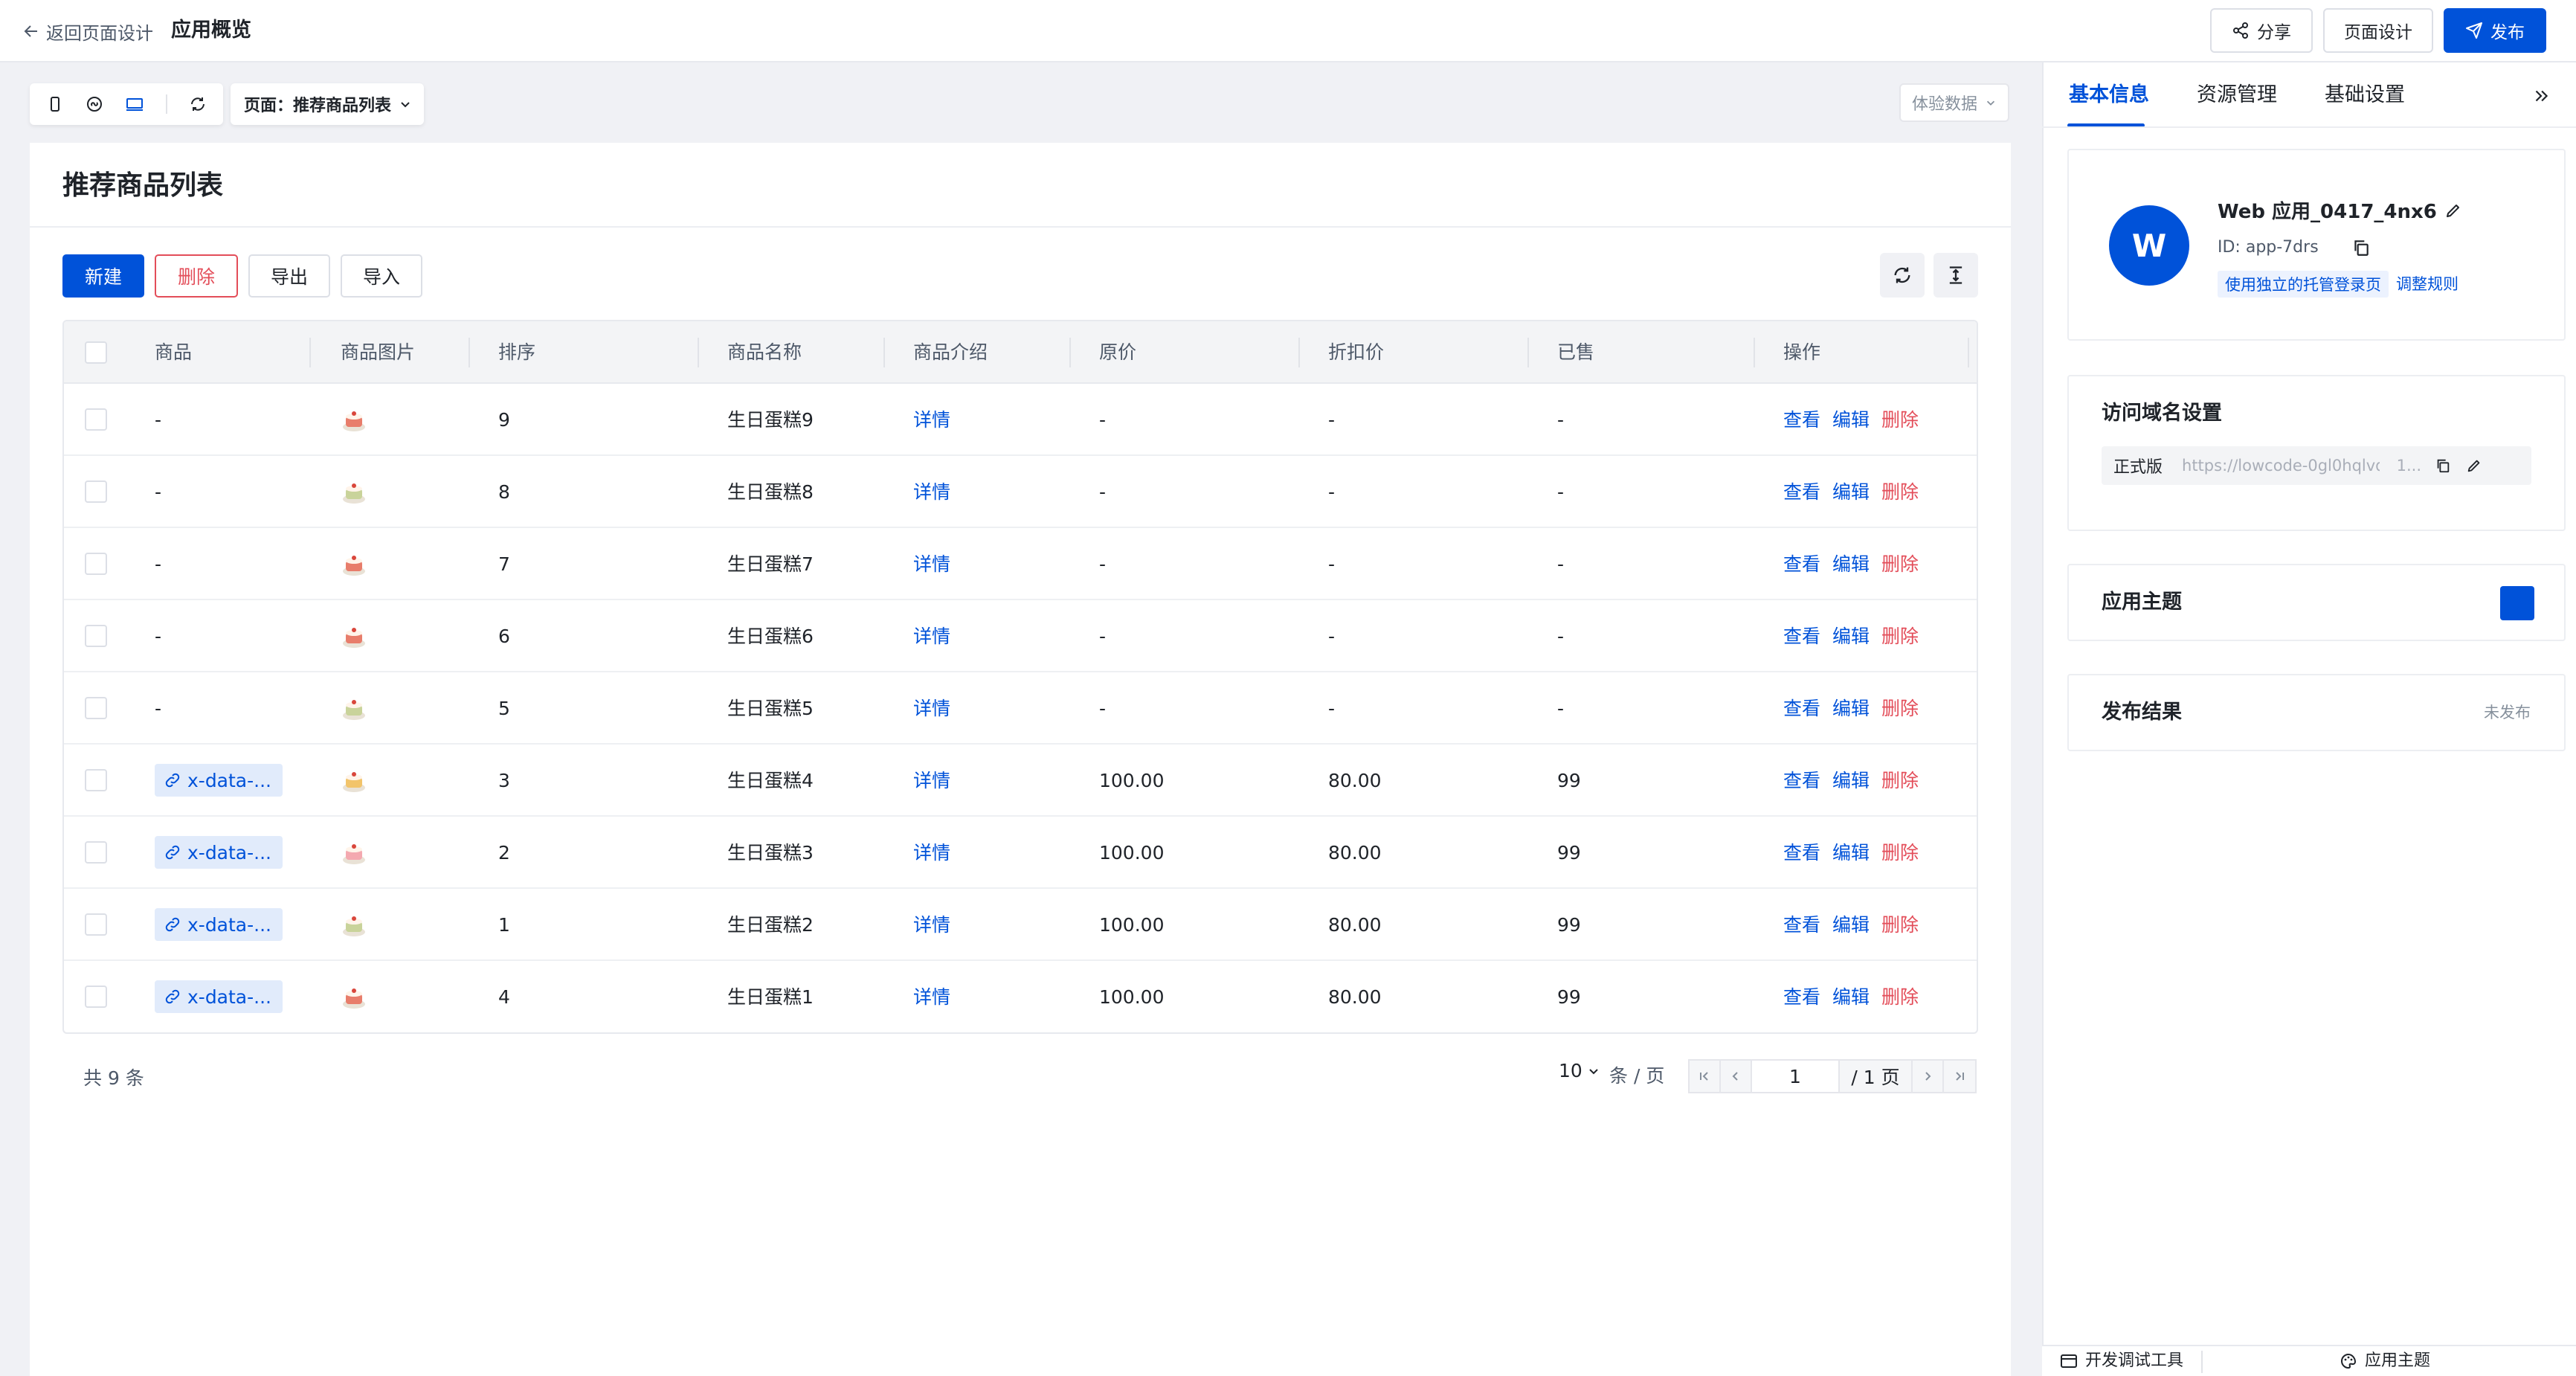  What do you see at coordinates (2495, 30) in the screenshot?
I see `publish-button: 发布` at bounding box center [2495, 30].